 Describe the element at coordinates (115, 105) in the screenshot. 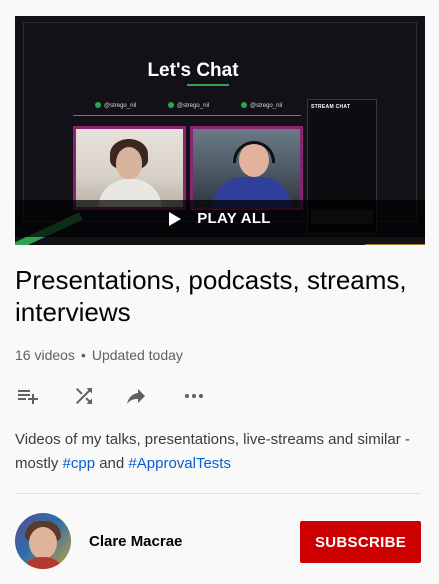

I see `social-twitter: @strego_nil` at that location.